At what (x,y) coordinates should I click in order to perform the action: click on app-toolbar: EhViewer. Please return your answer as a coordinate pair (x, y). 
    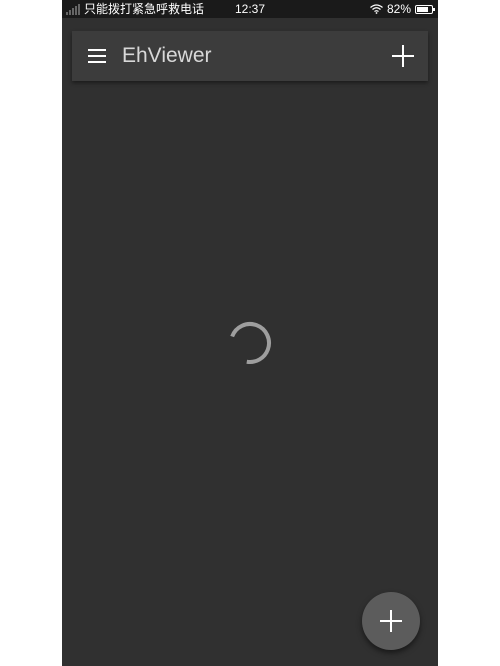
    Looking at the image, I should click on (250, 56).